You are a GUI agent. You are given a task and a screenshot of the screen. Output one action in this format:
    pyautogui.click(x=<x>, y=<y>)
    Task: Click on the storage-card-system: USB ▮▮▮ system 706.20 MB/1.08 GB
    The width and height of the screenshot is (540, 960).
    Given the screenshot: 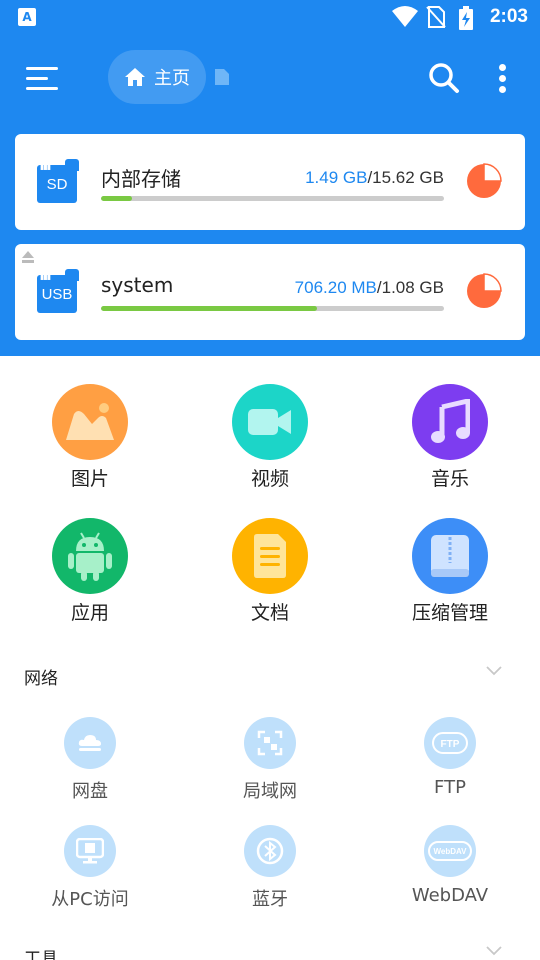 What is the action you would take?
    pyautogui.click(x=270, y=292)
    